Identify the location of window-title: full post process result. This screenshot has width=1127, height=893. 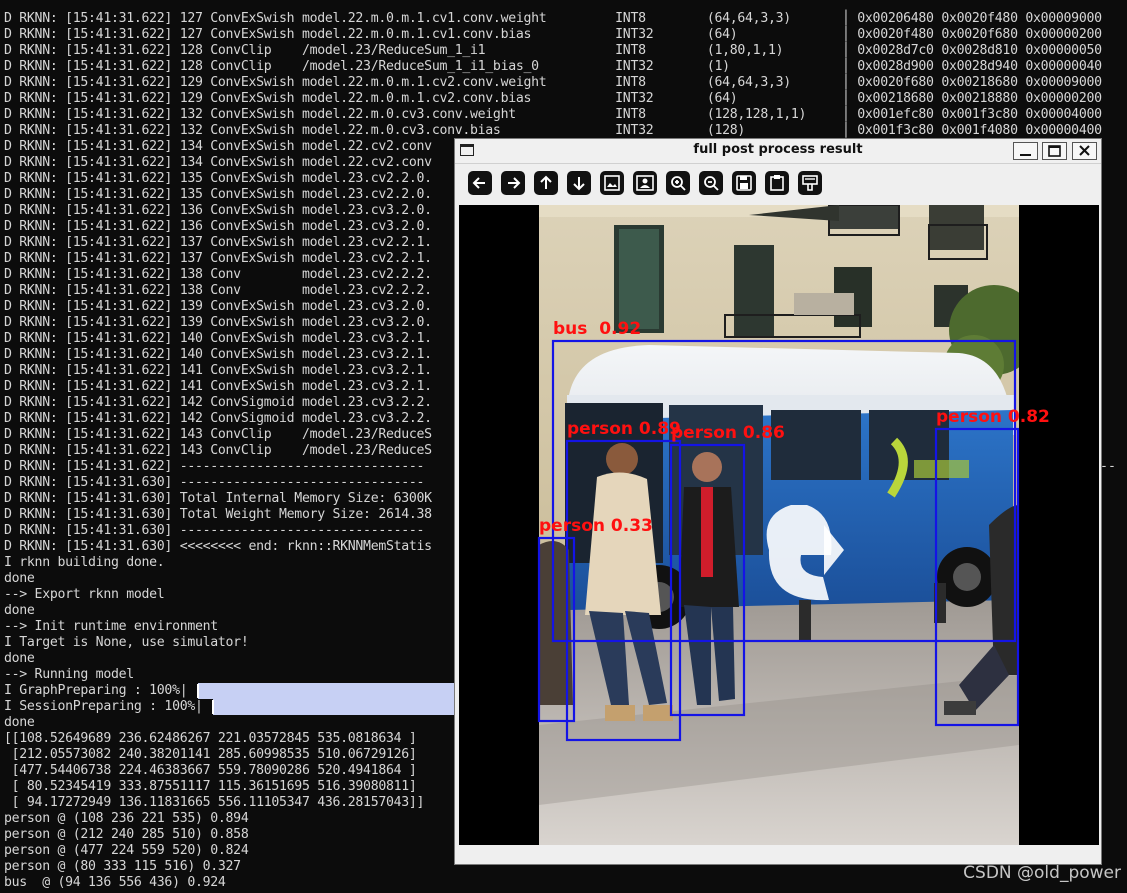
(778, 149).